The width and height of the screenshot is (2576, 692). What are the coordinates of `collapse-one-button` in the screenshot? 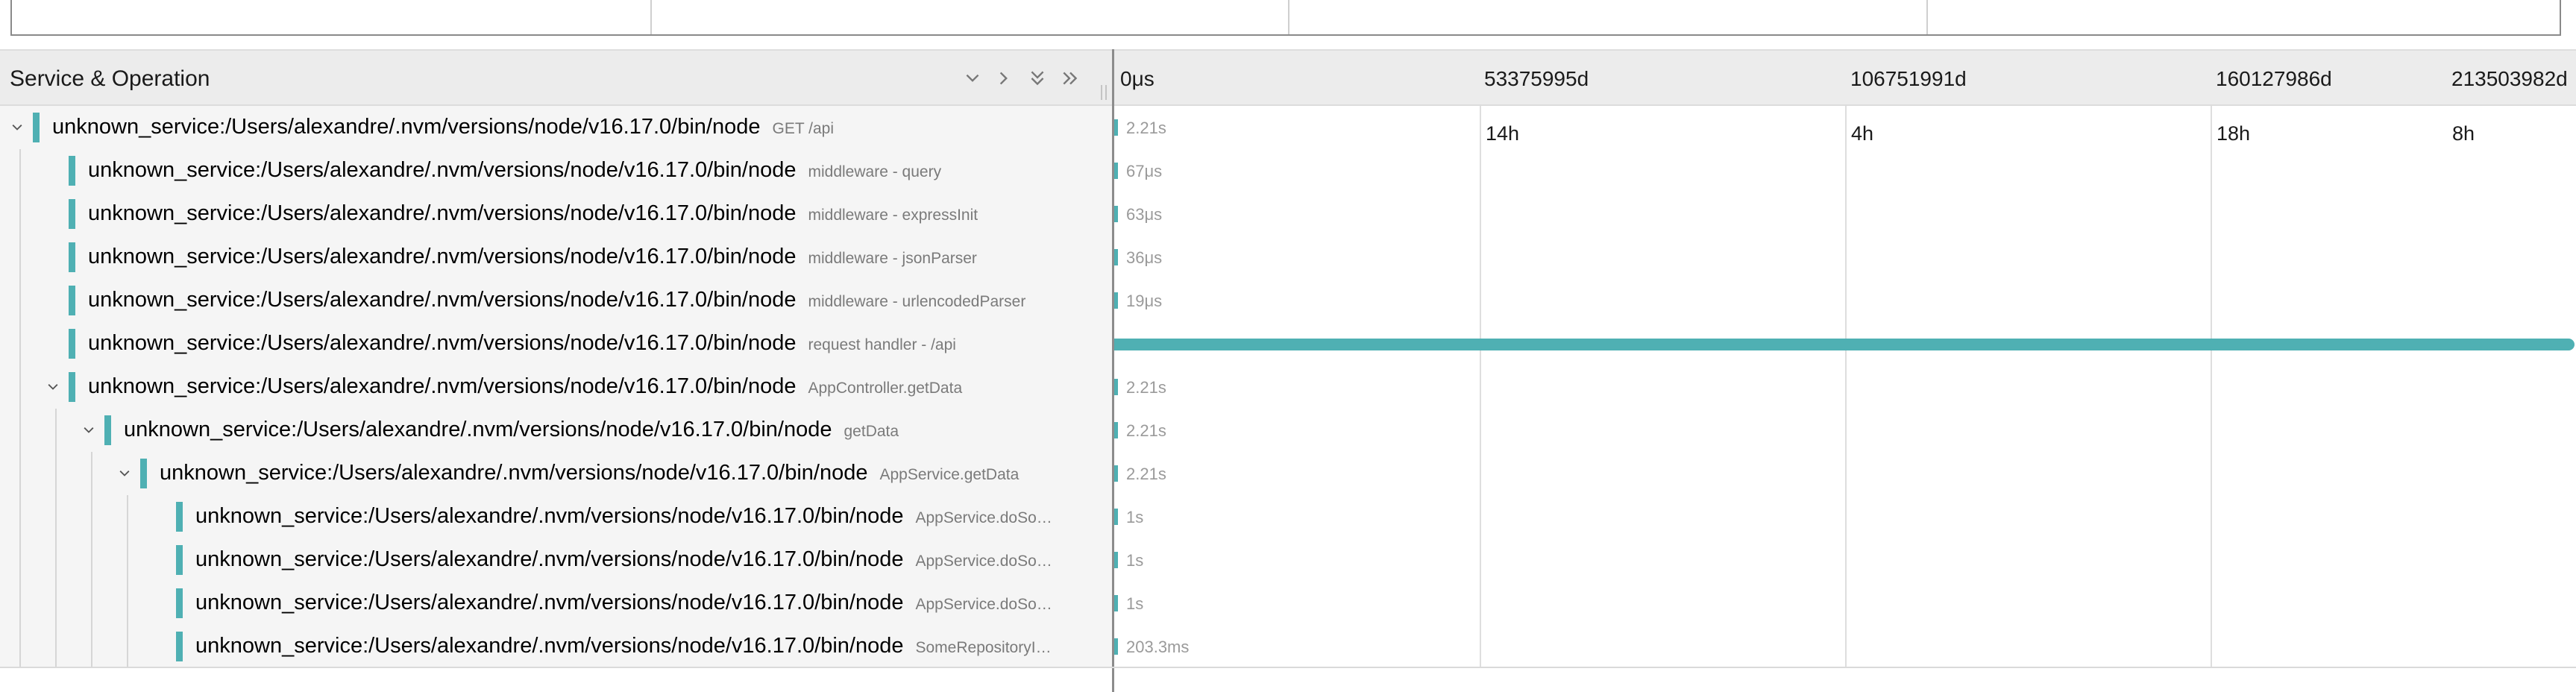 It's located at (973, 78).